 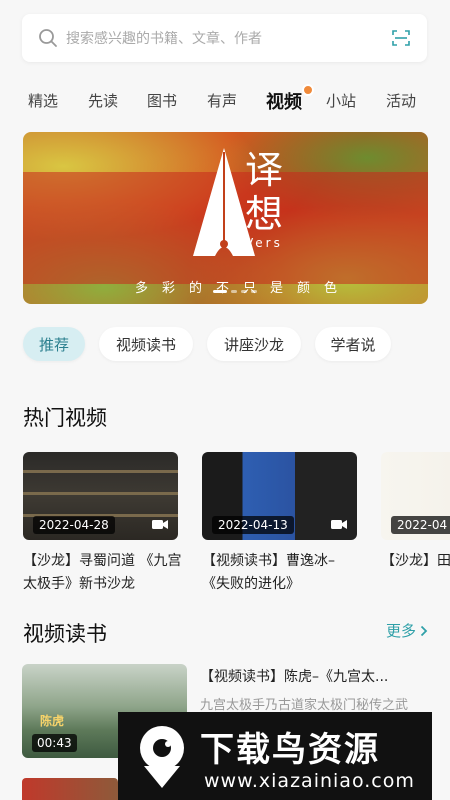 I want to click on tab-yousheng: 有声, so click(x=222, y=100).